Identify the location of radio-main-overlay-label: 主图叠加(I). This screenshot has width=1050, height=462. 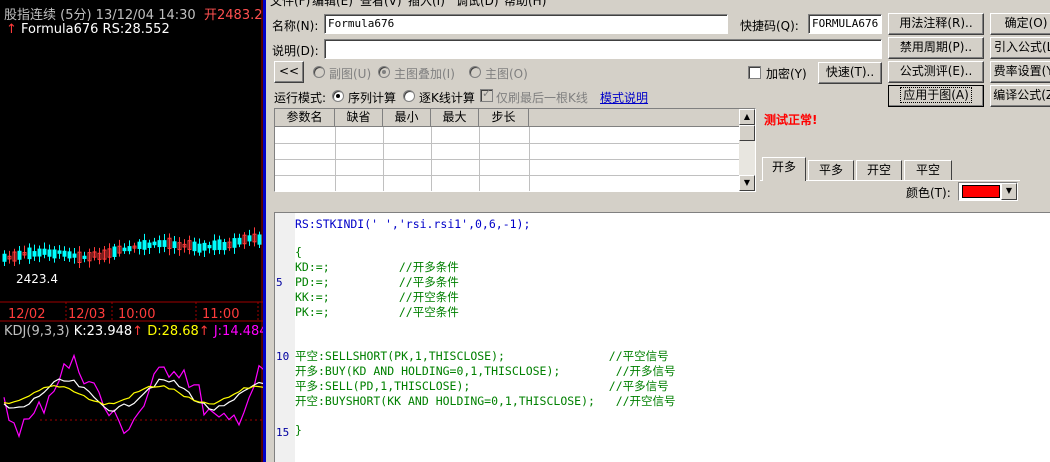
(424, 74).